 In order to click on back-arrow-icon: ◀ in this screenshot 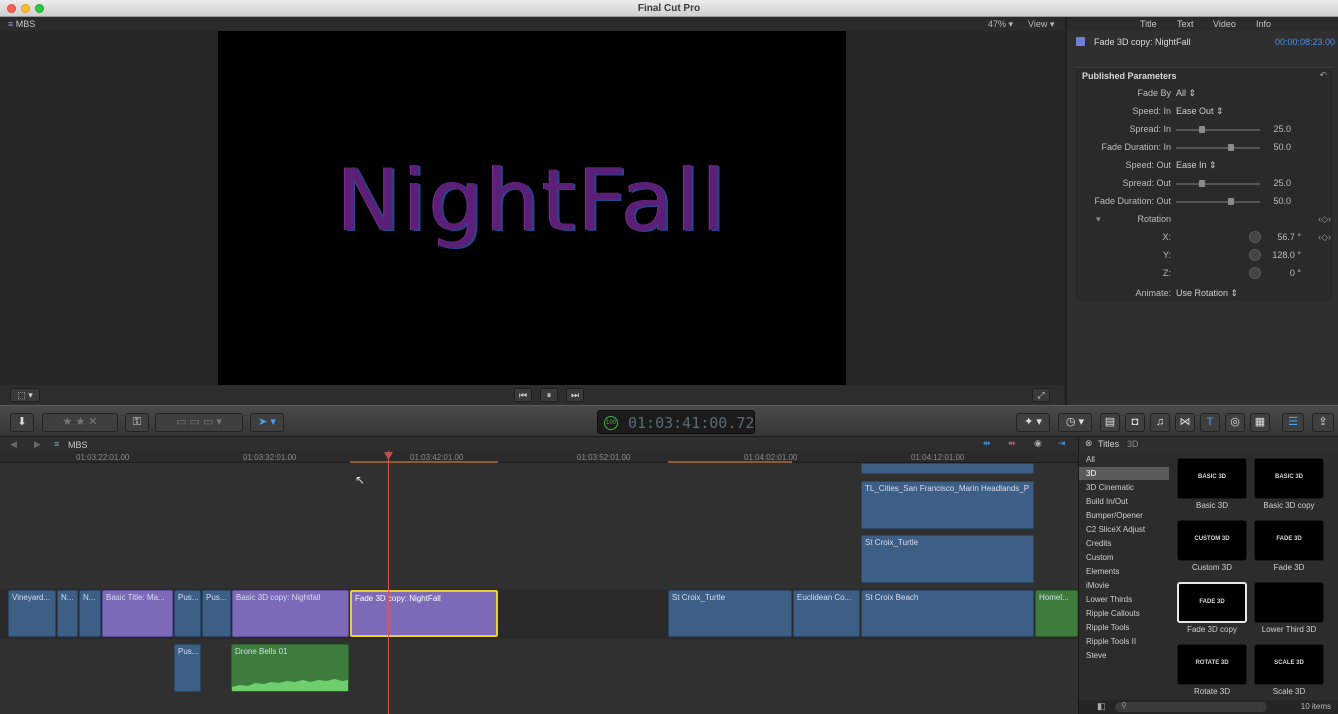, I will do `click(13, 444)`.